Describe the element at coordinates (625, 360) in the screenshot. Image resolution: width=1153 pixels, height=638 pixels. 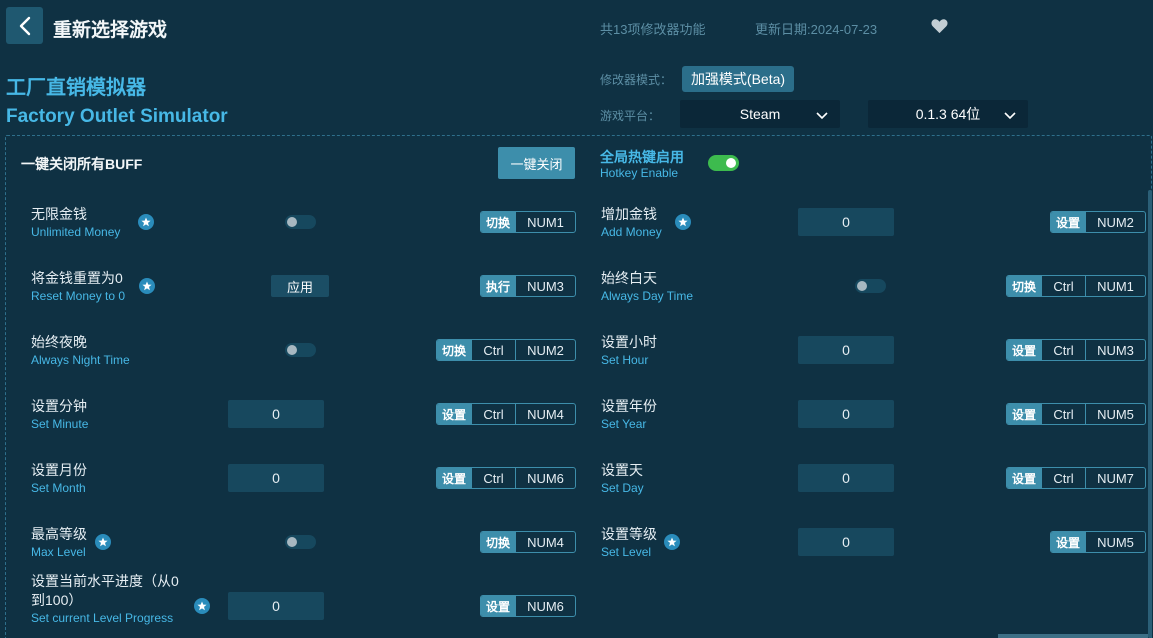
I see `cheat-label-en: Set Hour` at that location.